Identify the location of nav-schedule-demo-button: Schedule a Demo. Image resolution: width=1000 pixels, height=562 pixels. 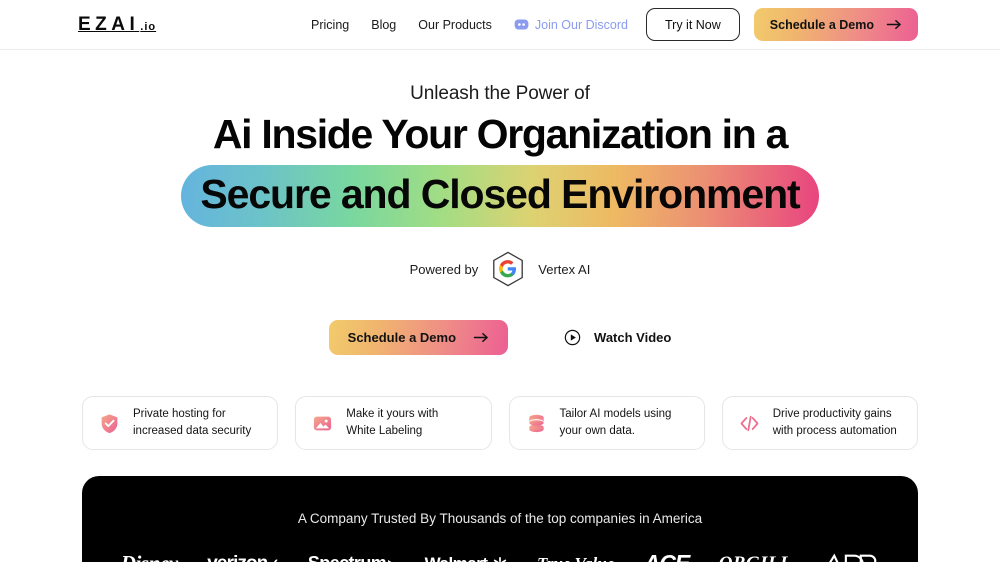
(835, 24).